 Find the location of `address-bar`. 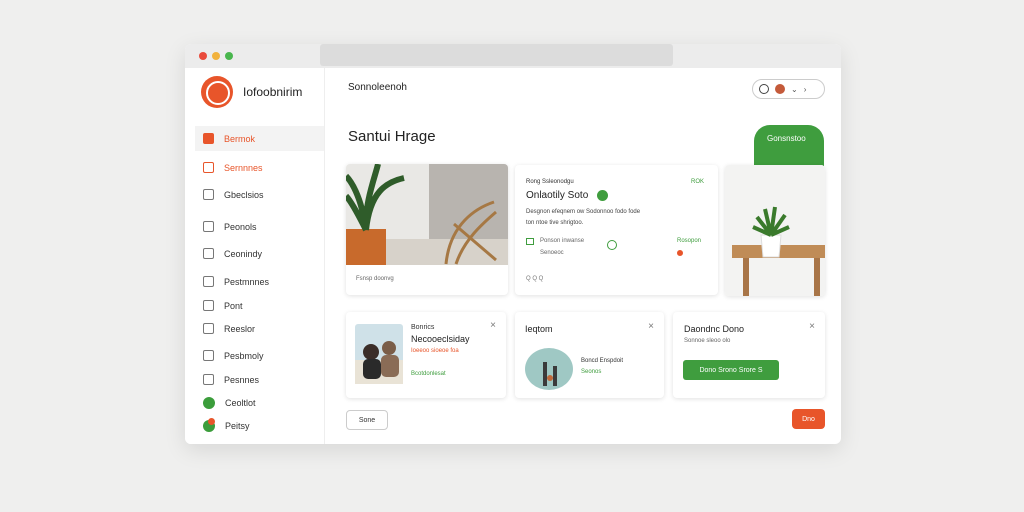

address-bar is located at coordinates (496, 55).